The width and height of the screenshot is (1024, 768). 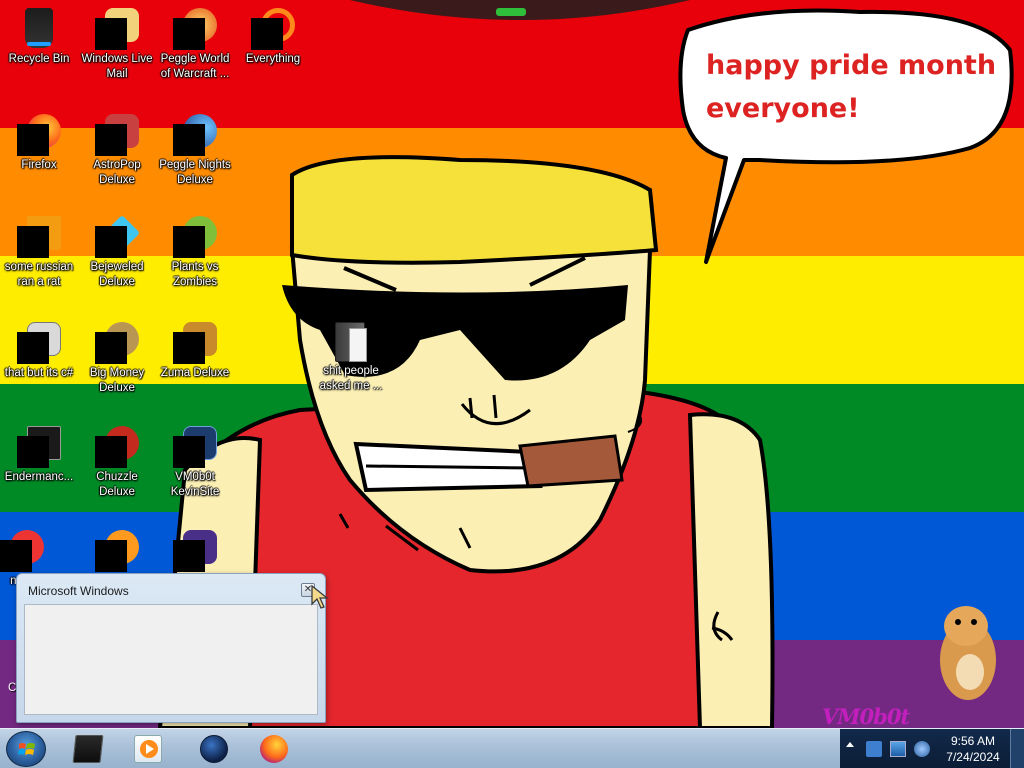 What do you see at coordinates (973, 741) in the screenshot?
I see `clock-time: 9:56 AM` at bounding box center [973, 741].